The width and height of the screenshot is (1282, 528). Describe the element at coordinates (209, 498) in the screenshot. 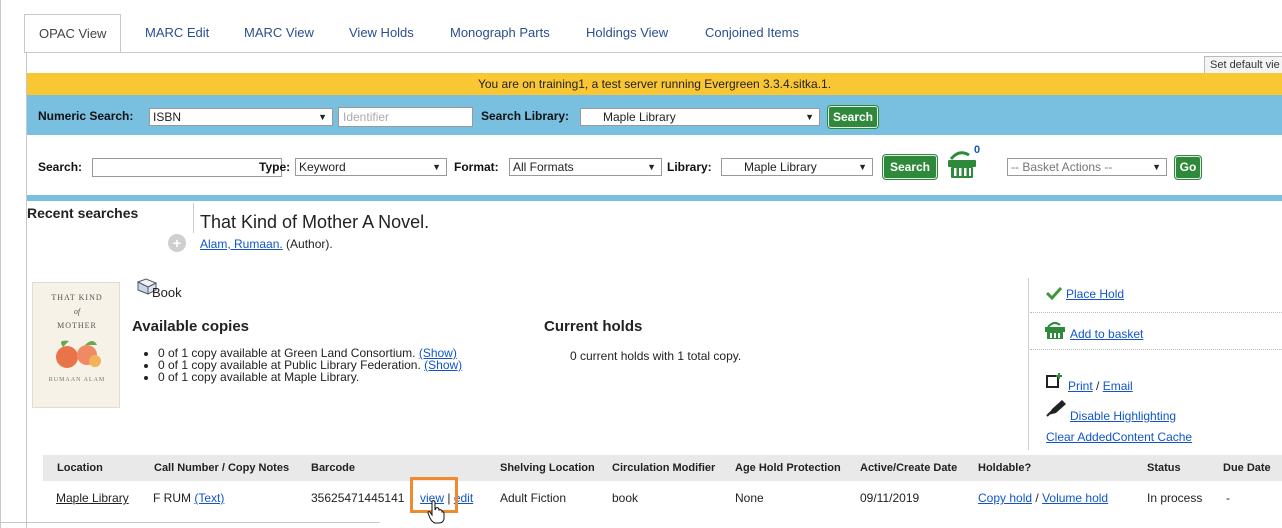

I see `copy-note-text-link: (Text)` at that location.